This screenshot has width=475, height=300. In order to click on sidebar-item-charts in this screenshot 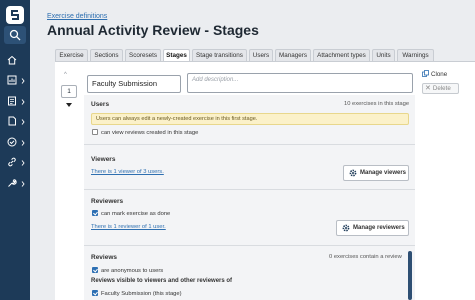, I will do `click(15, 81)`.